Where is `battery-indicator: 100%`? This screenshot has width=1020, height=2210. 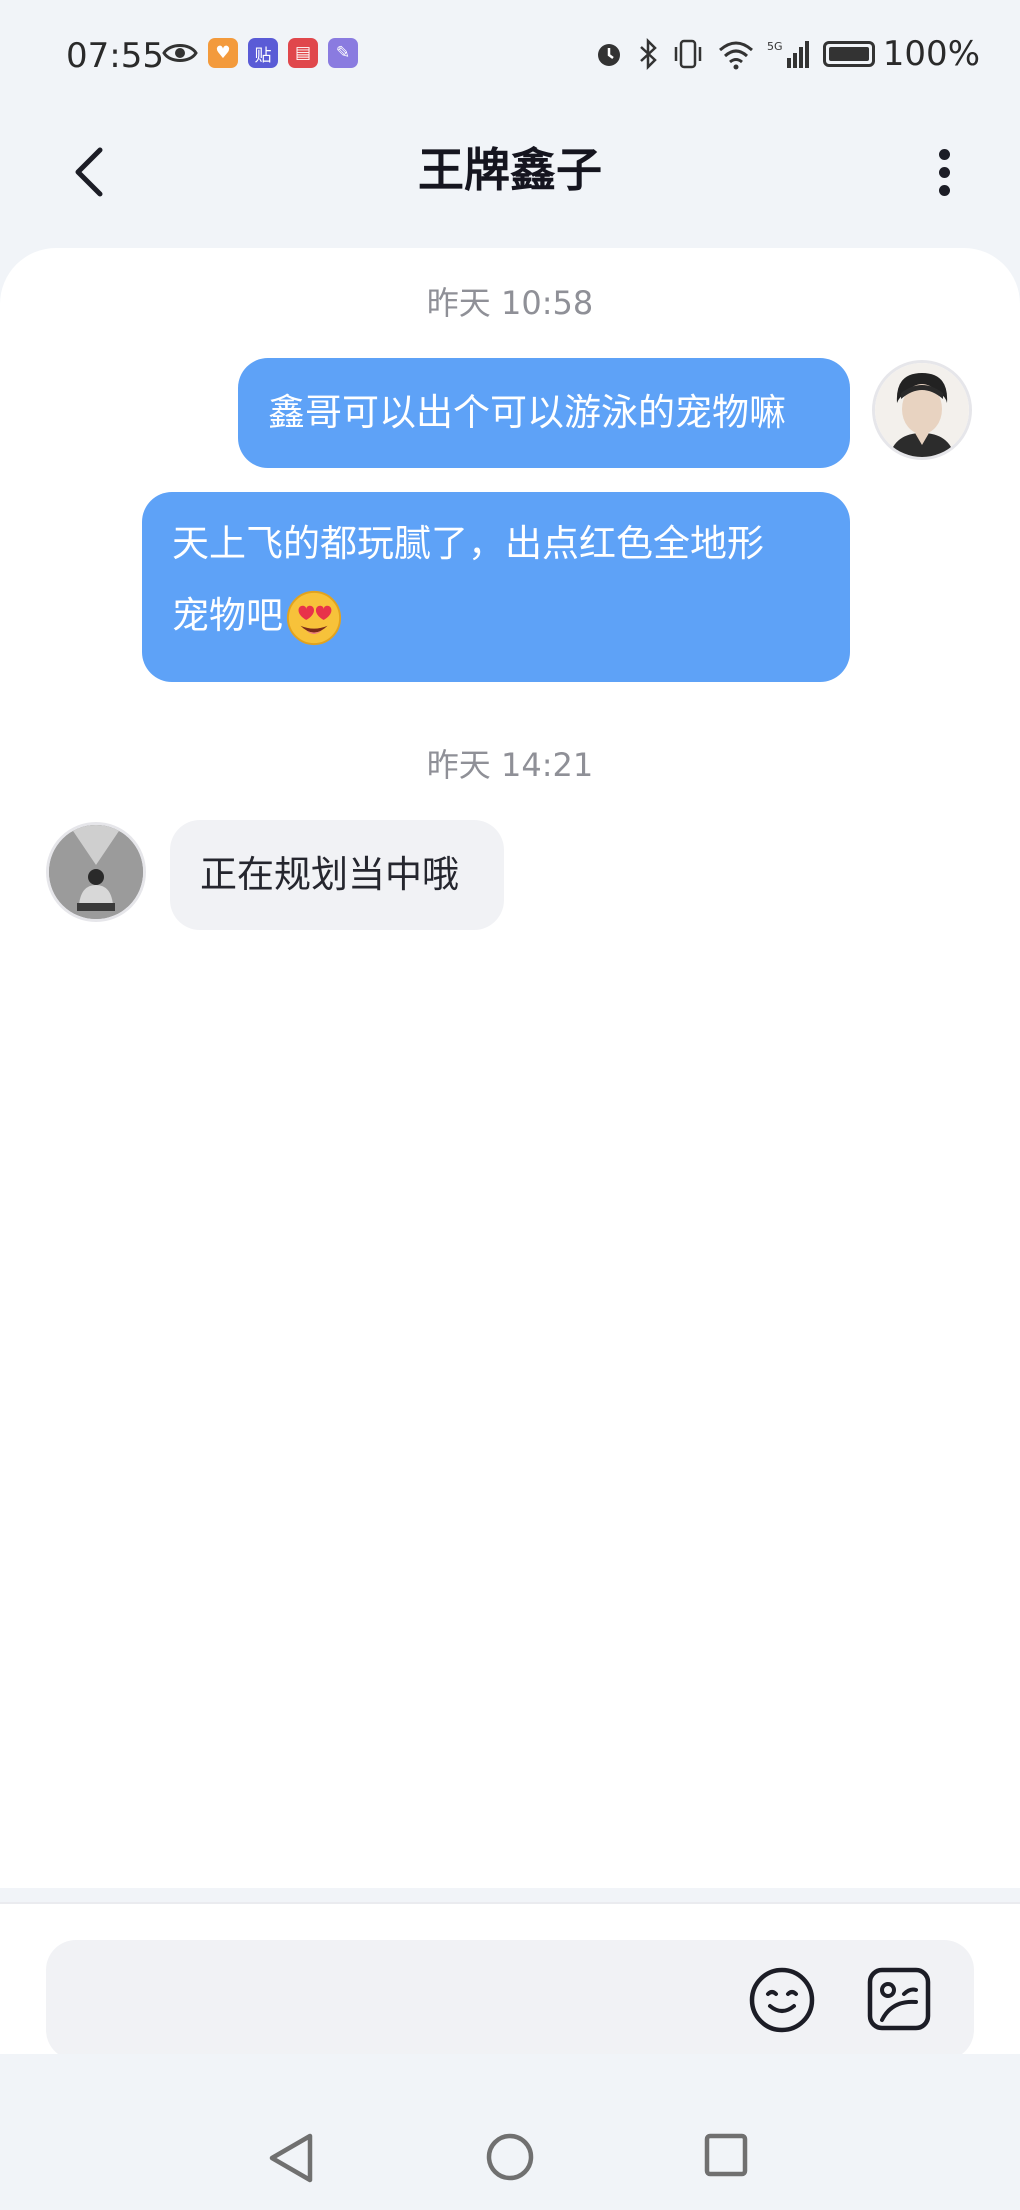
battery-indicator: 100% is located at coordinates (901, 54).